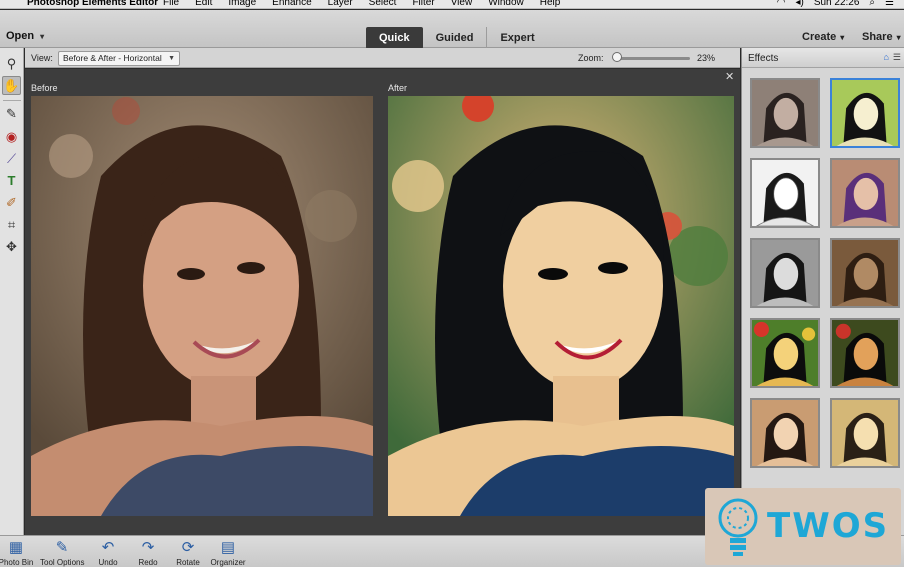  I want to click on share-button: Share ▾, so click(881, 37).